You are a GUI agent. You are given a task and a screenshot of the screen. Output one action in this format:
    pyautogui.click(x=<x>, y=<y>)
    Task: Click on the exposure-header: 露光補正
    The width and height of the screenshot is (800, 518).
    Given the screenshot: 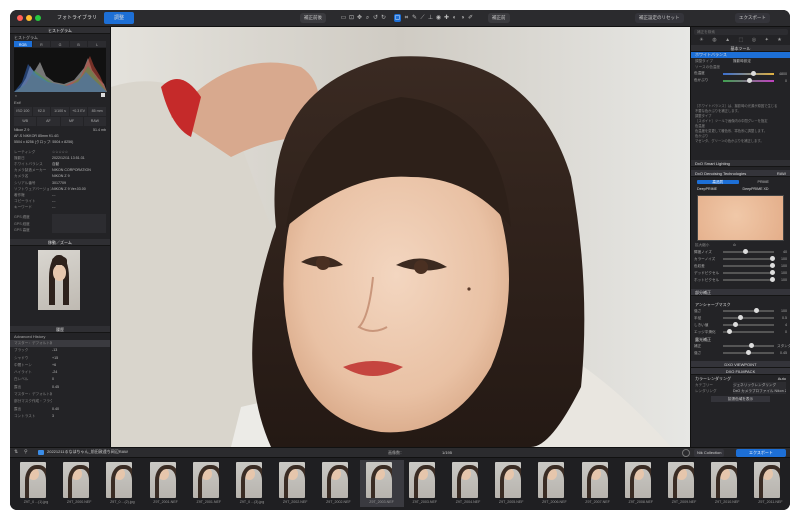 What is the action you would take?
    pyautogui.click(x=740, y=339)
    